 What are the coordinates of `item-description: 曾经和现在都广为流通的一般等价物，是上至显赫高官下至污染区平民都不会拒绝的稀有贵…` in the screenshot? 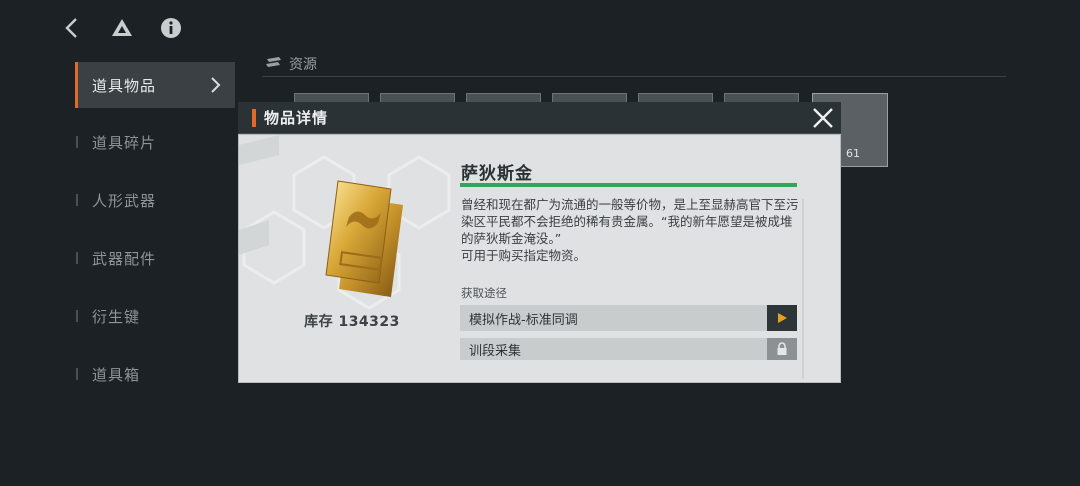 It's located at (630, 230).